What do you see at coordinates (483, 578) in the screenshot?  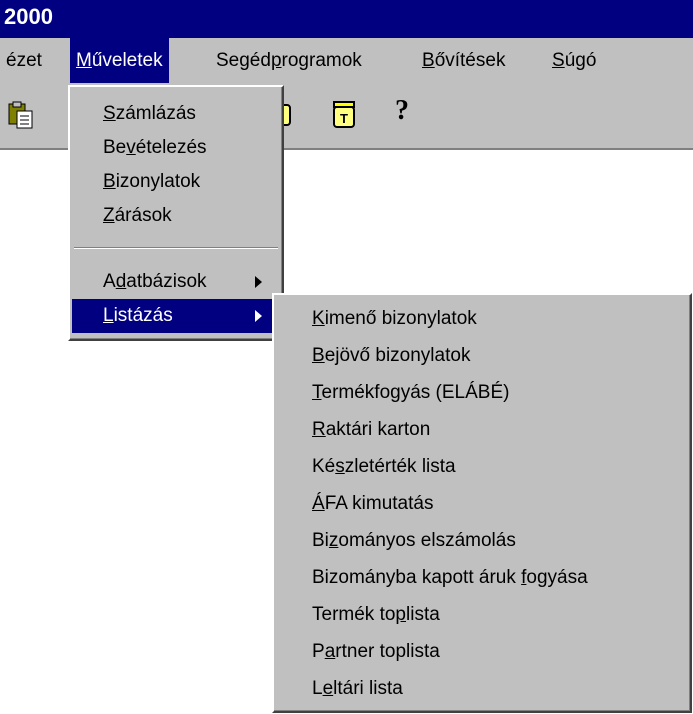 I see `menu-item-bizomanyba-kapott-aruk-fogyasa: Bizományba kapott áruk fogyása` at bounding box center [483, 578].